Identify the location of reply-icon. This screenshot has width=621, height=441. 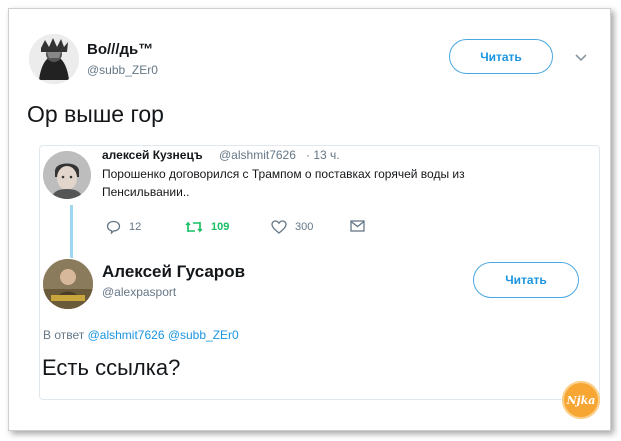
(113, 227).